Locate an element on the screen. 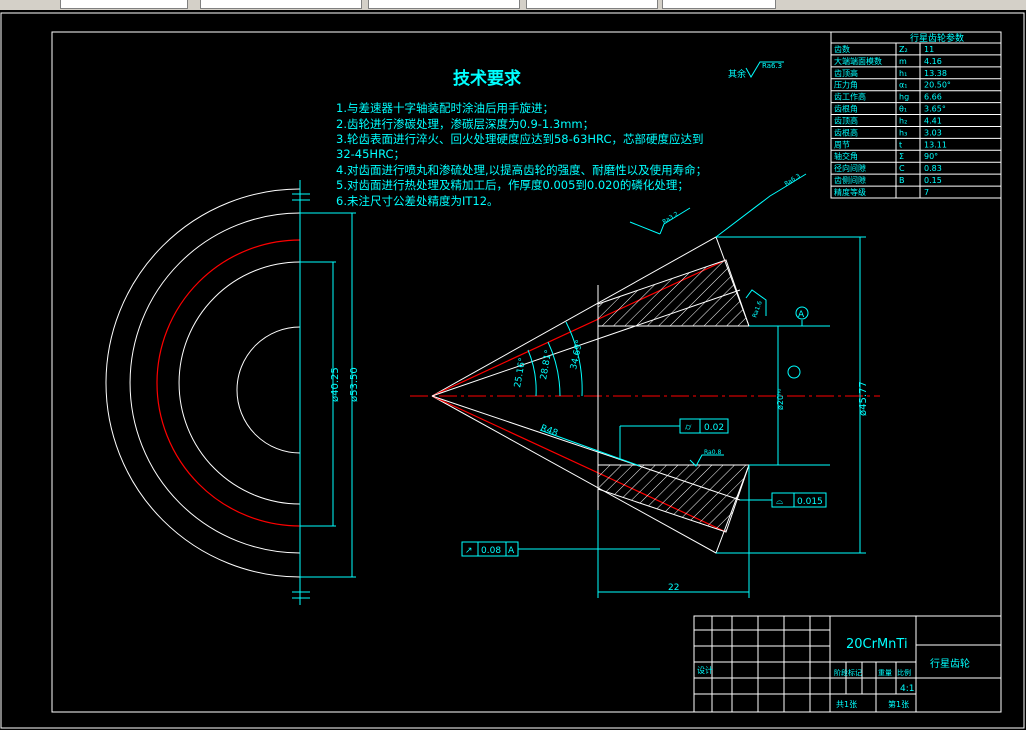  param-cell: h₁ is located at coordinates (903, 73).